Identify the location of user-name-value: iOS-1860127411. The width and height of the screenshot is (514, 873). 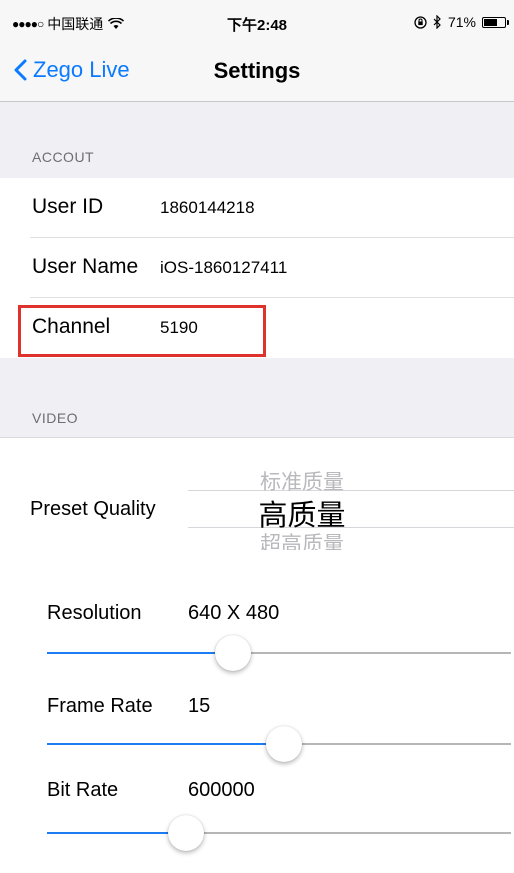
(224, 267).